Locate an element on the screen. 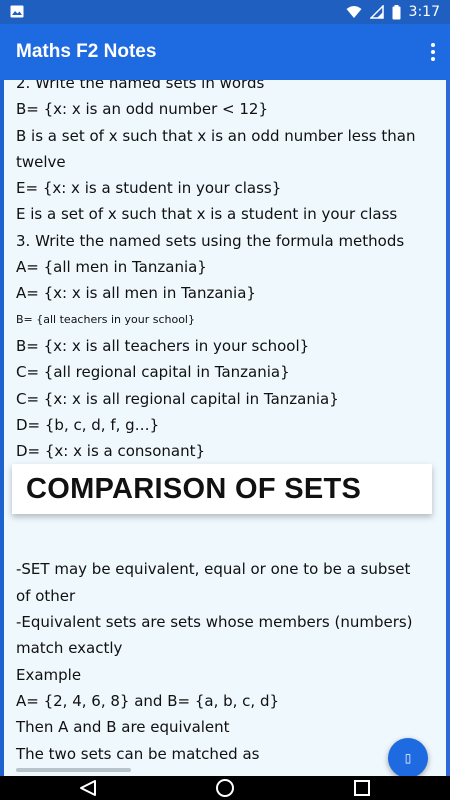 Image resolution: width=450 pixels, height=800 pixels. battery-icon is located at coordinates (396, 11).